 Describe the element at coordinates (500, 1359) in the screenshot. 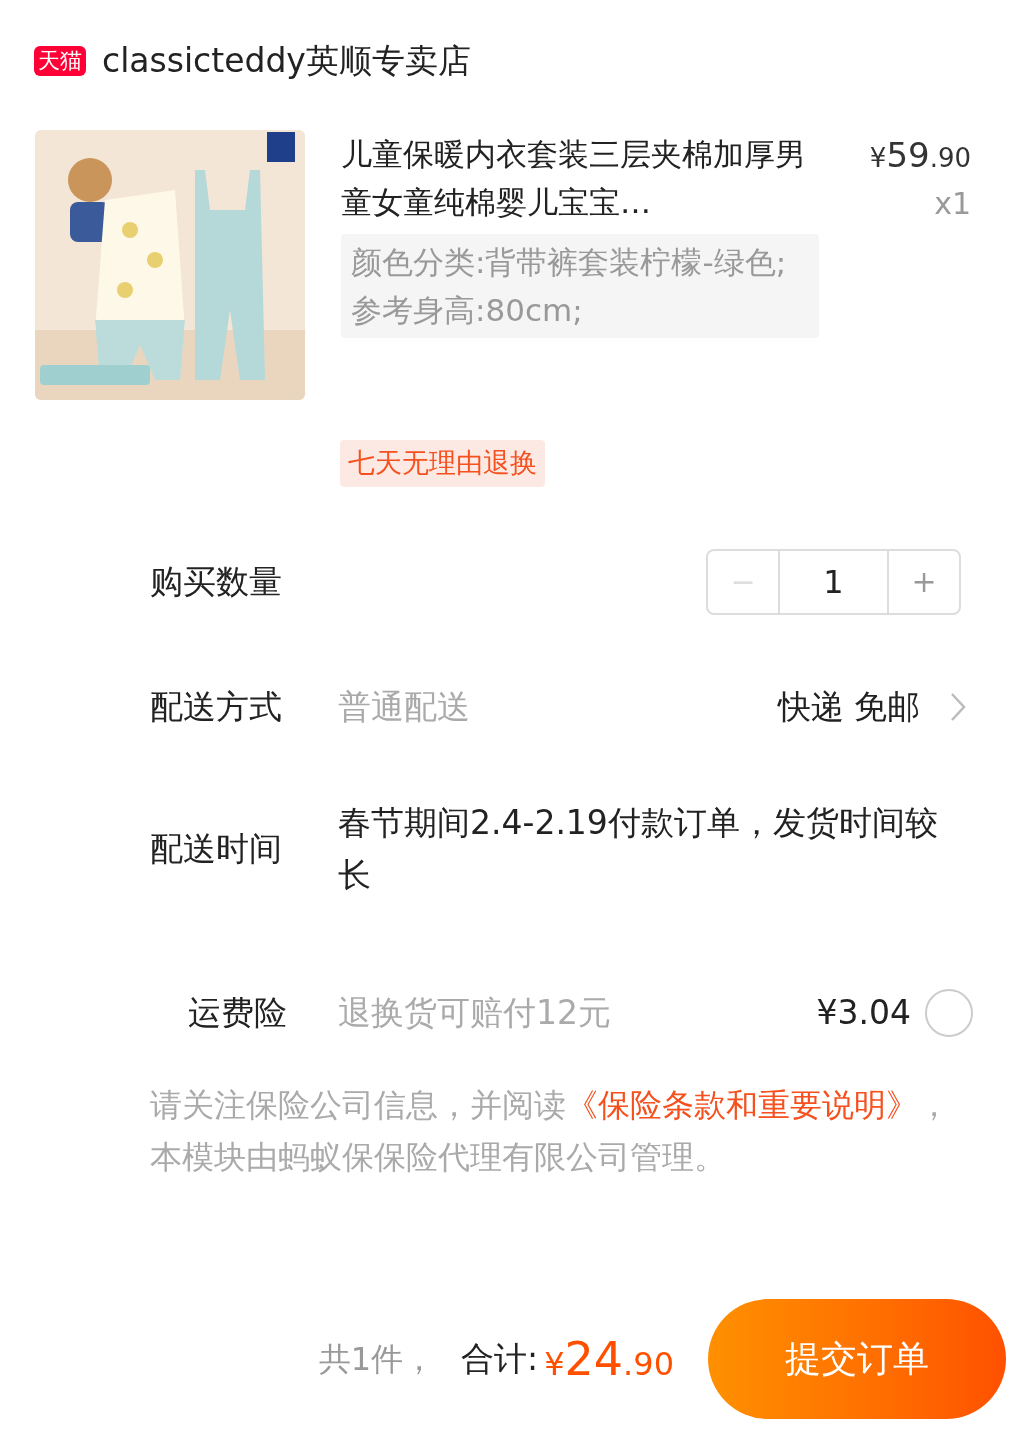

I see `total-label: 合计:` at that location.